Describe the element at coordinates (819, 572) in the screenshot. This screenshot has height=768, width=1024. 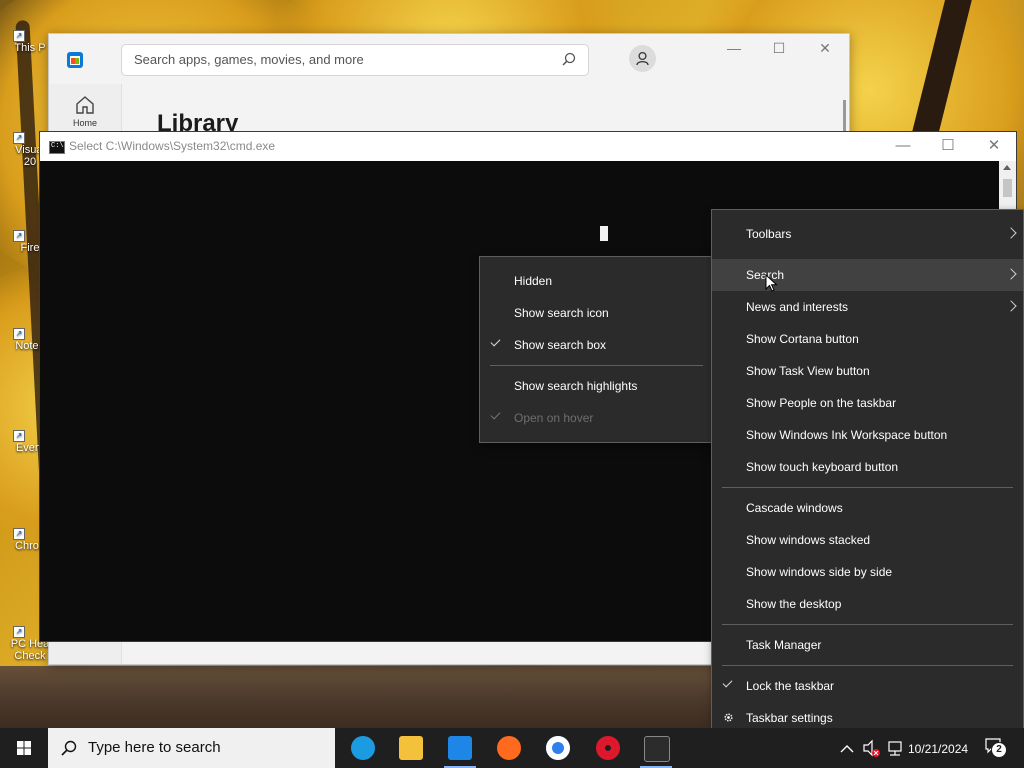
I see `taskbar-menu-item-label: Show windows side by side` at that location.